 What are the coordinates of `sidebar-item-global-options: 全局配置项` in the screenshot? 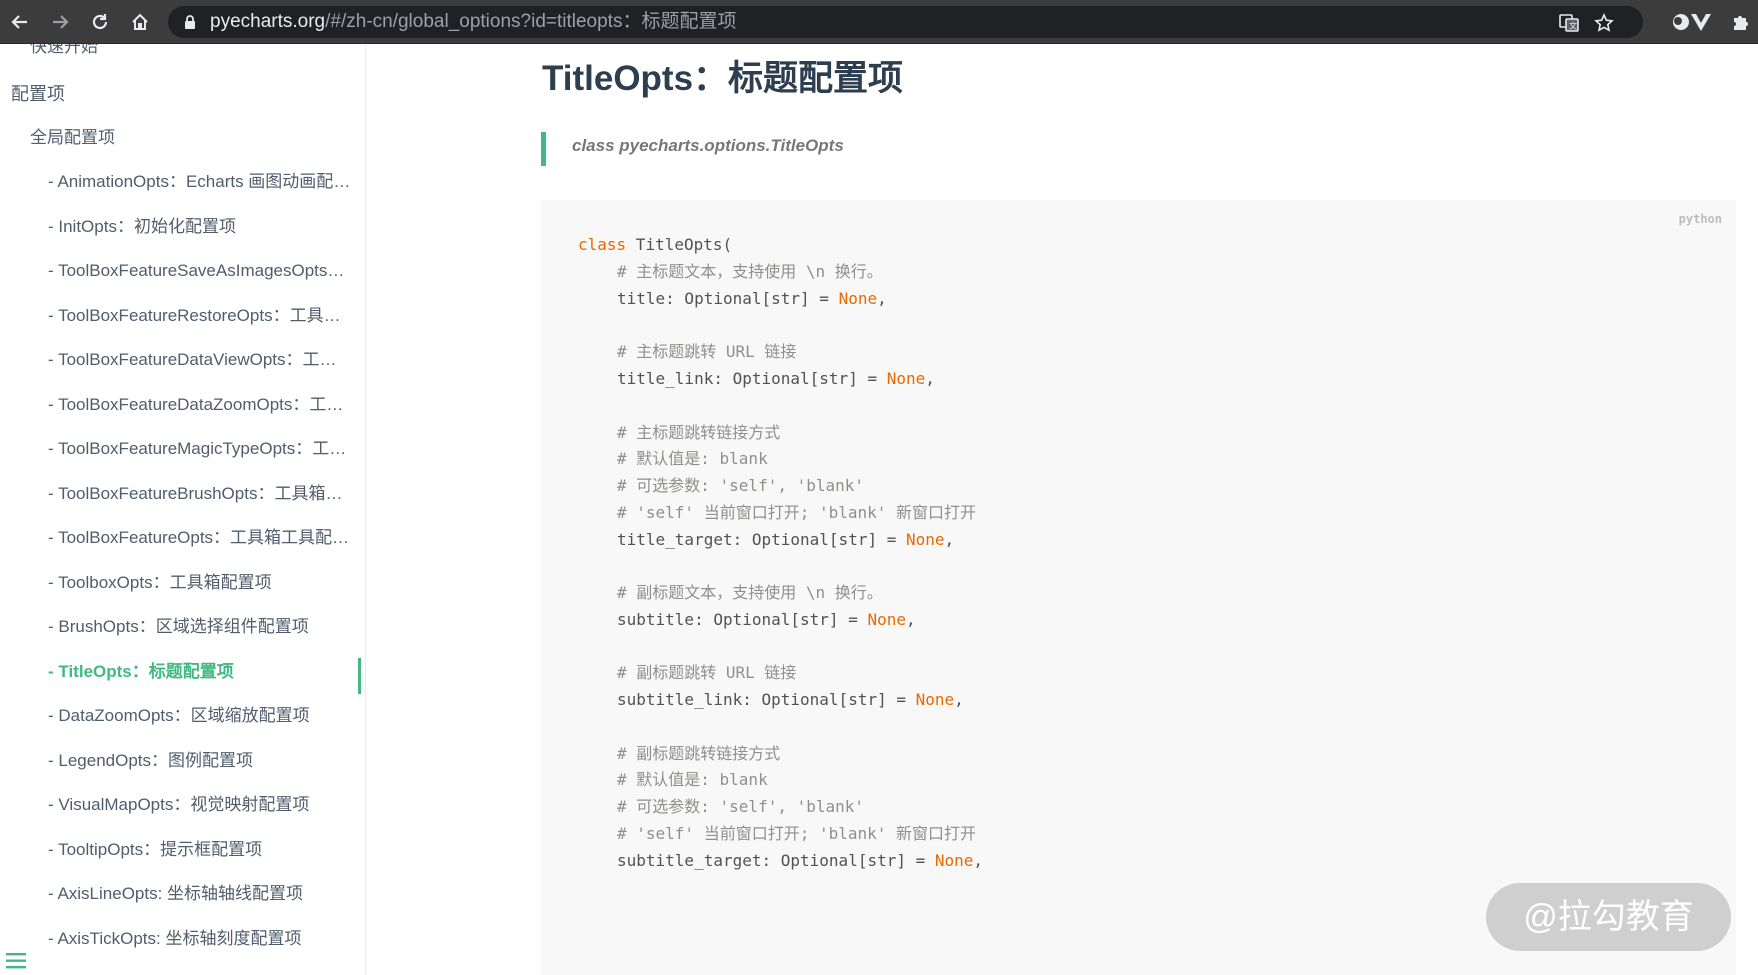 It's located at (197, 138).